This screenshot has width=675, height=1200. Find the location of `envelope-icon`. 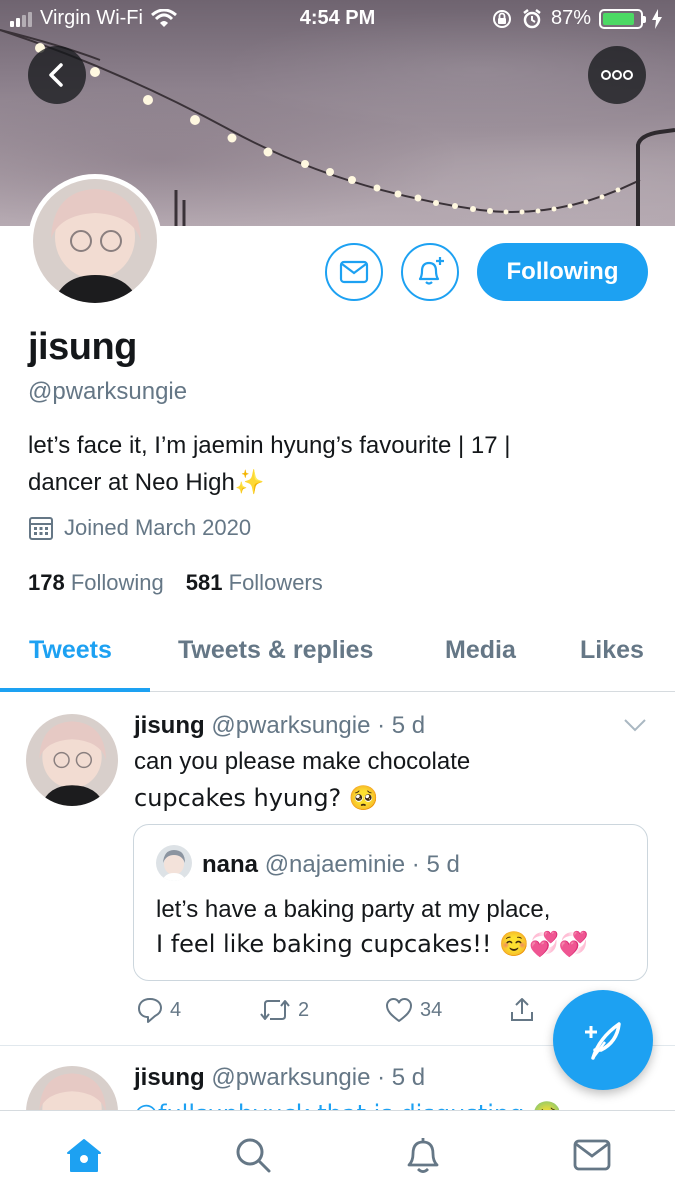

envelope-icon is located at coordinates (354, 272).